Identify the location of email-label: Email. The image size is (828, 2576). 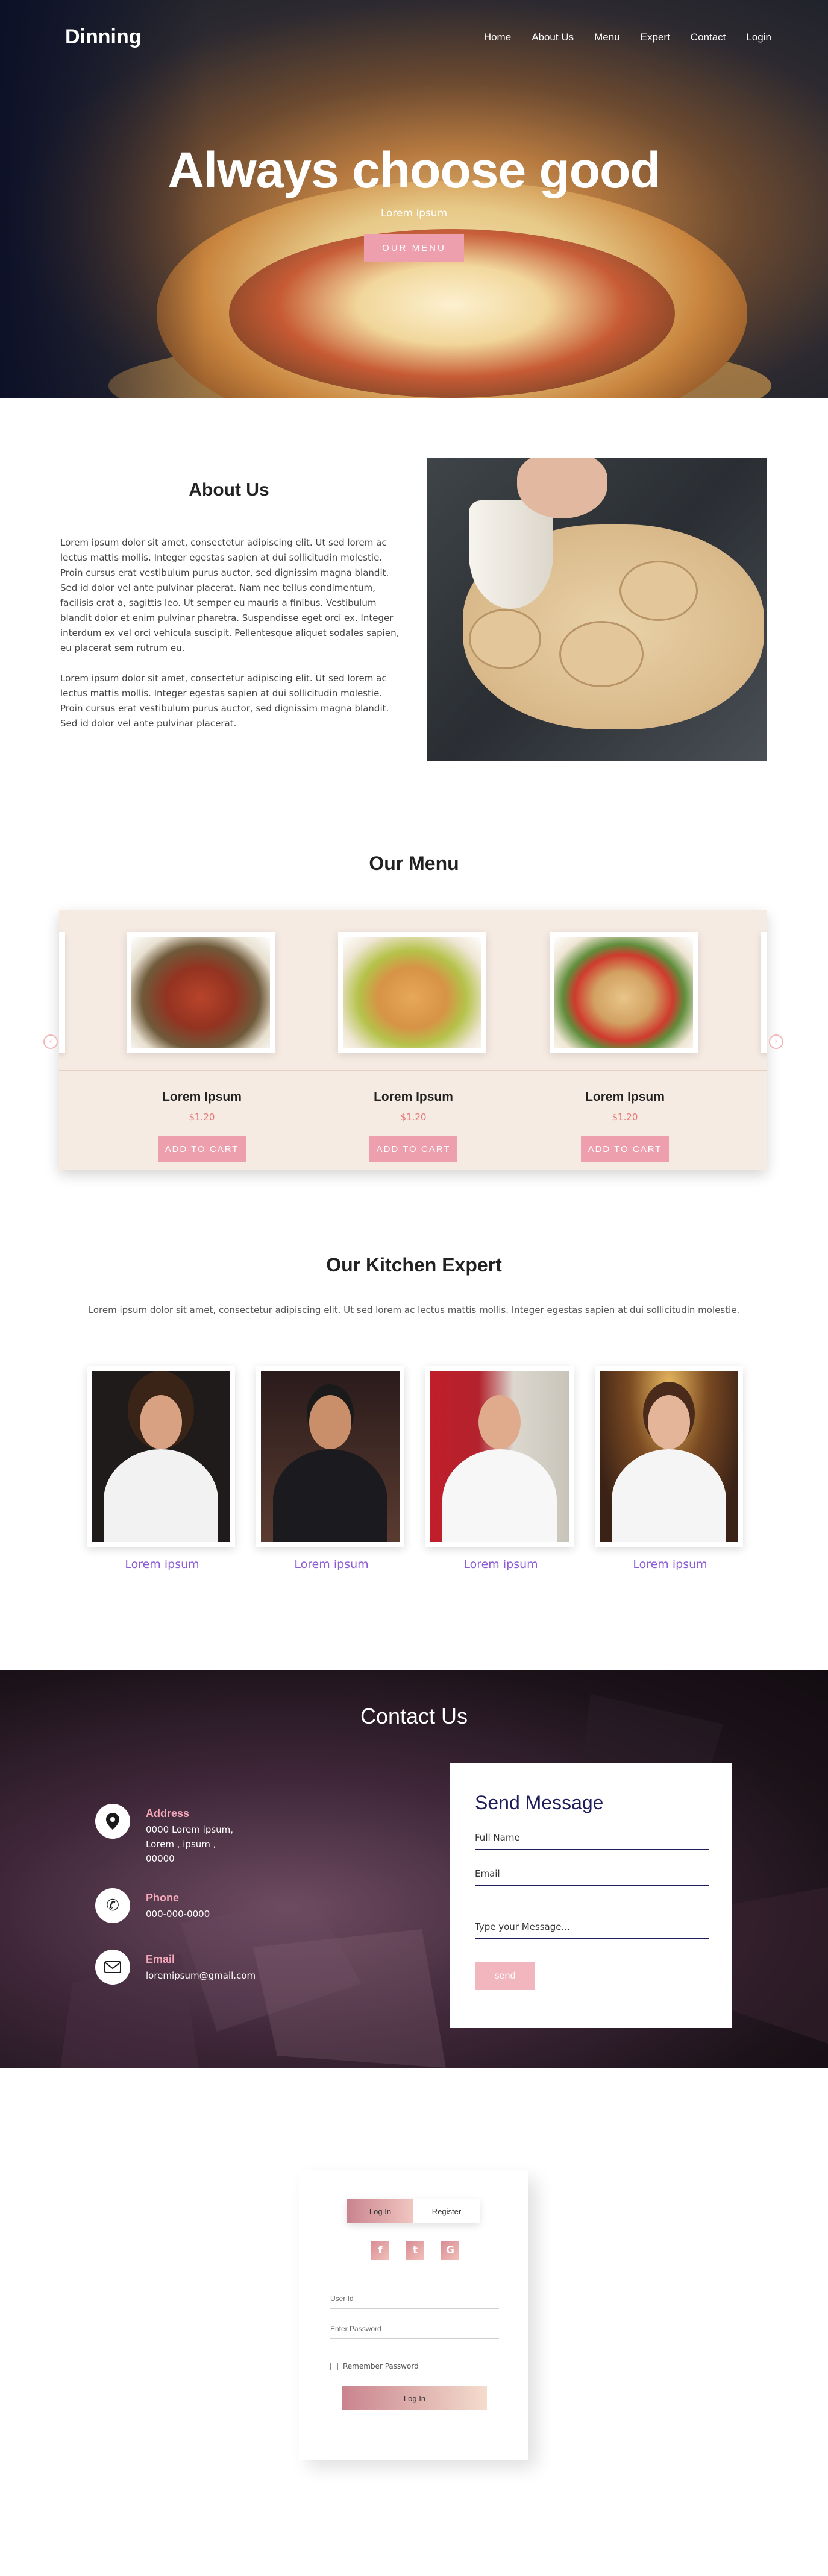
(160, 1959).